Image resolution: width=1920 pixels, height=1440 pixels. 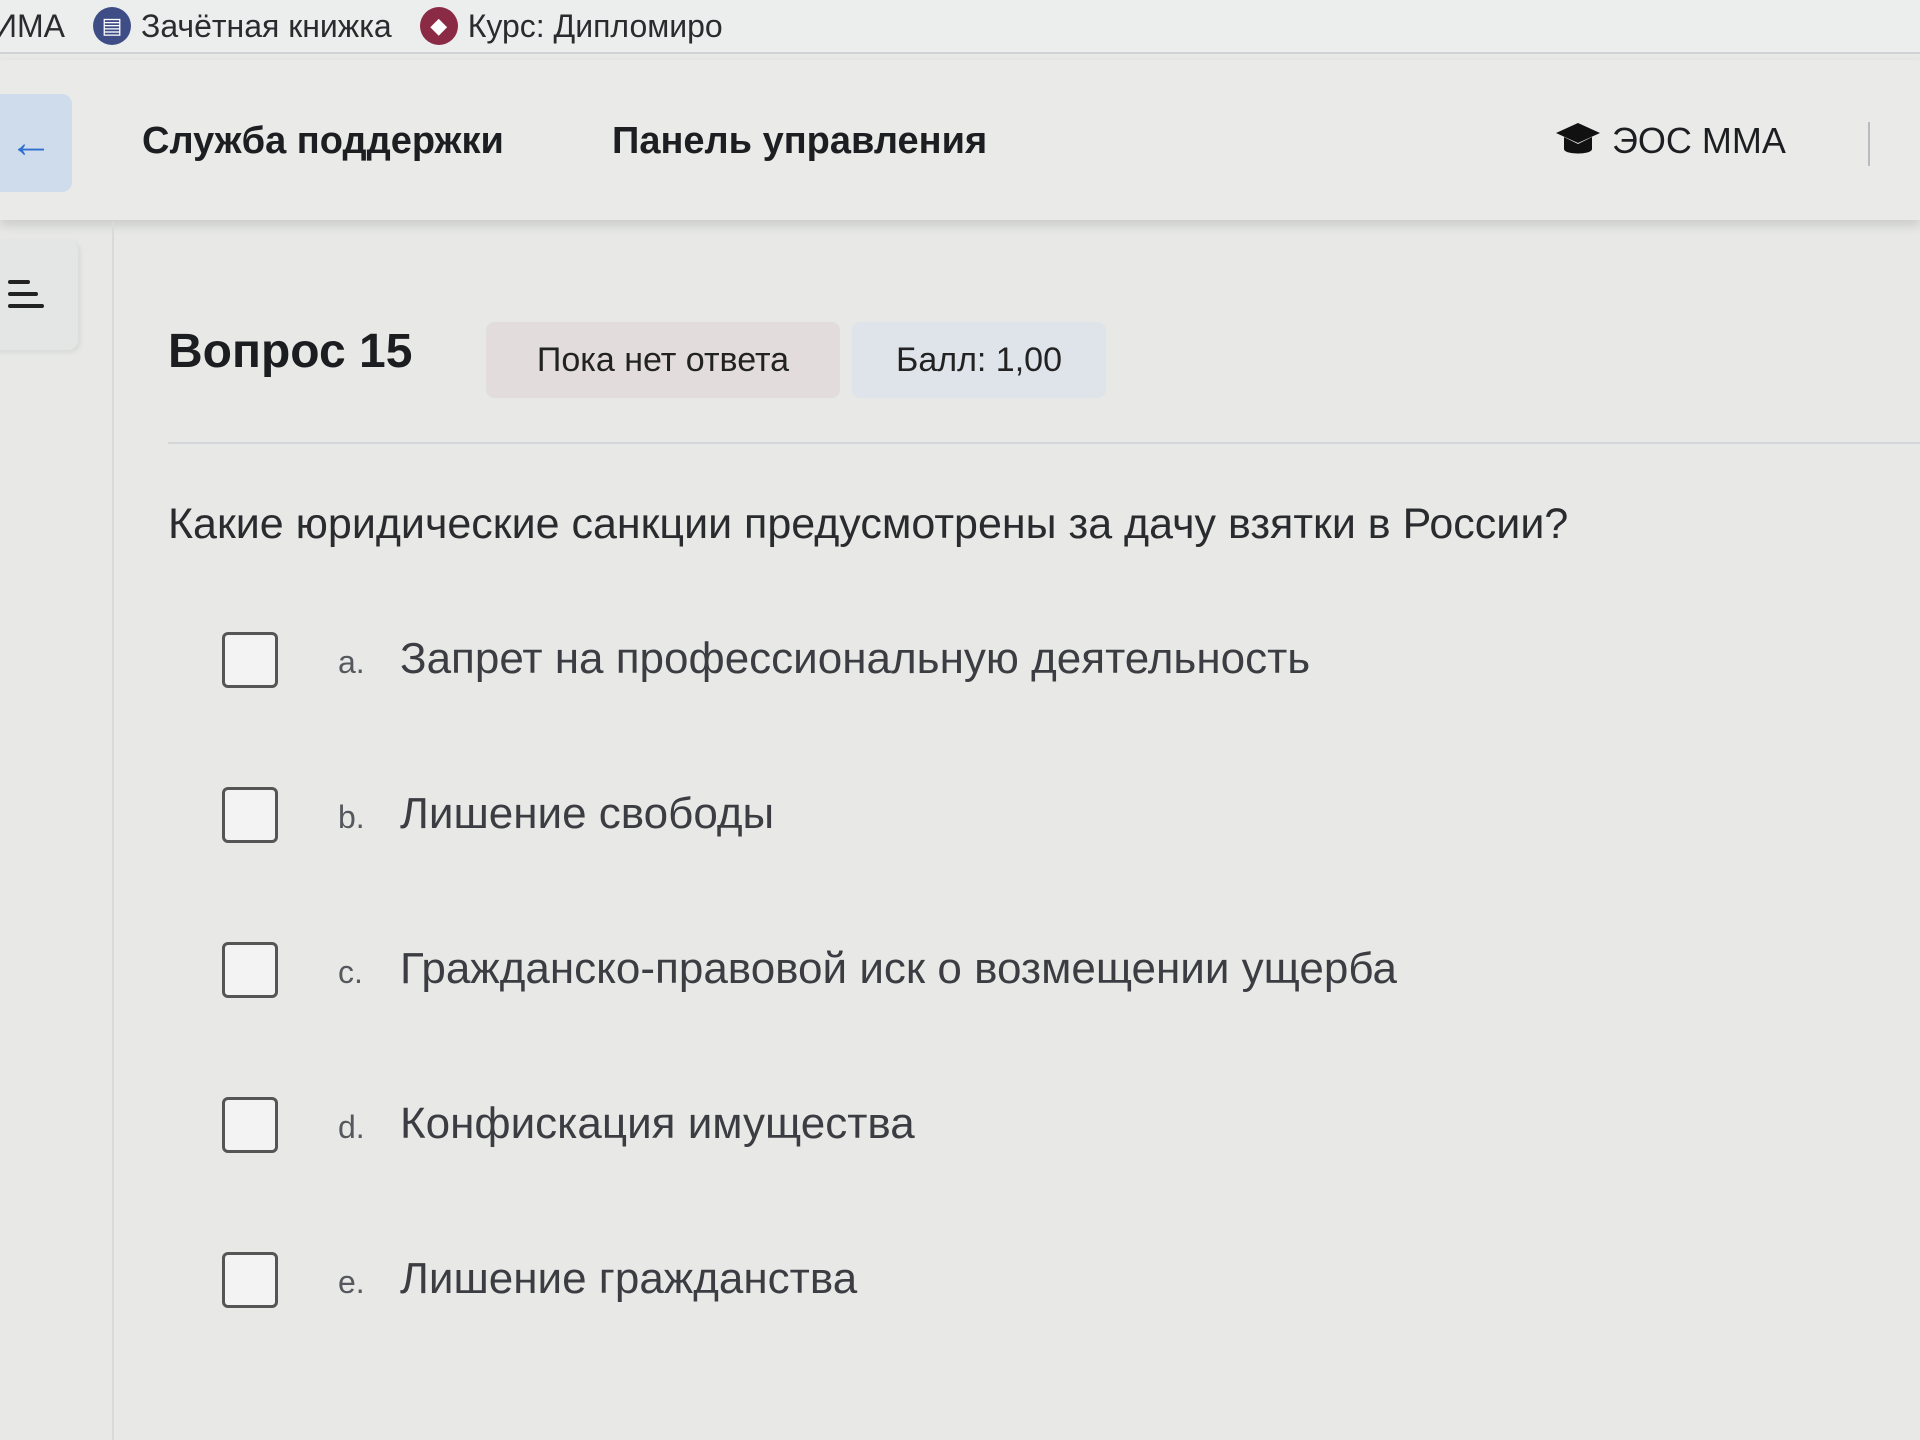 I want to click on nav-divider, so click(x=1869, y=144).